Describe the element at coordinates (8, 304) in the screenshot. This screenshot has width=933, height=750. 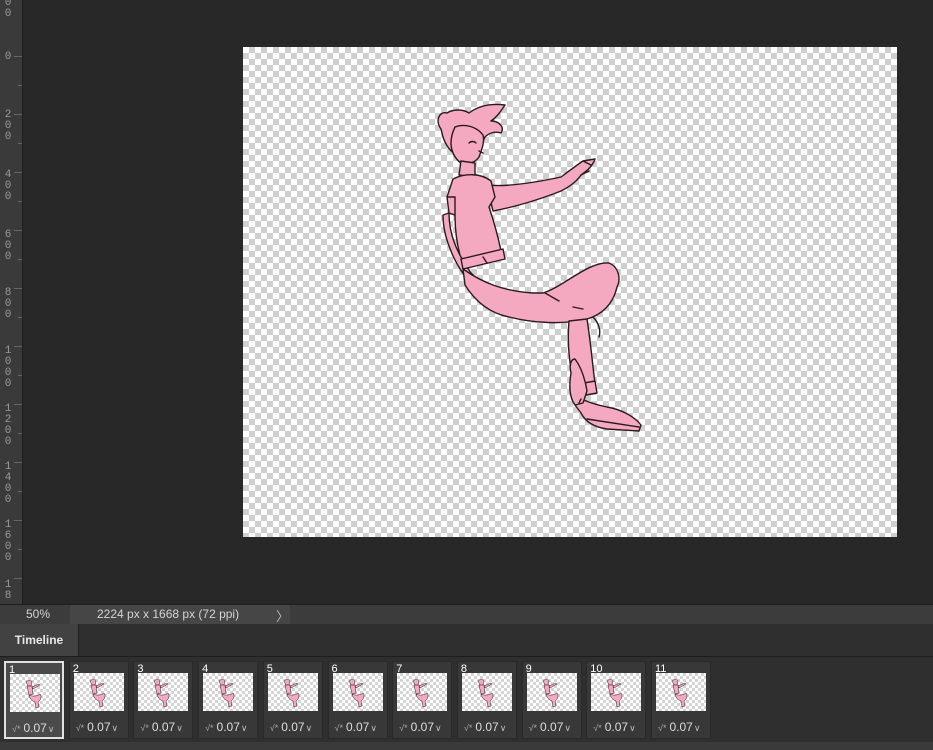
I see `ruler-label-800: 800` at that location.